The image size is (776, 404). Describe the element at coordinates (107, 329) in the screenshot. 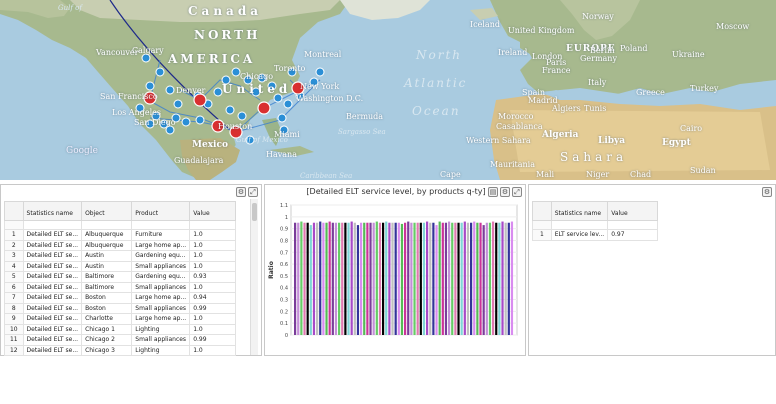

I see `cell-object: Chicago 1` at that location.